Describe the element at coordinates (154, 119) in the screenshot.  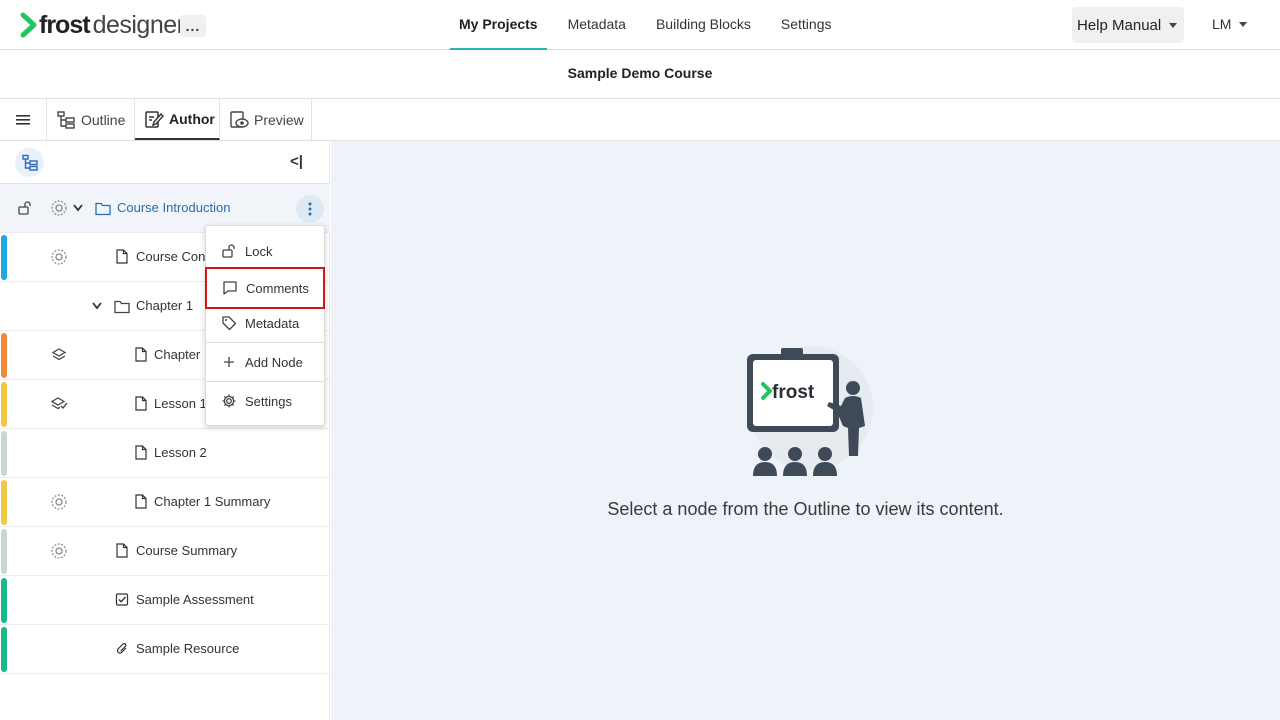
I see `author-icon` at that location.